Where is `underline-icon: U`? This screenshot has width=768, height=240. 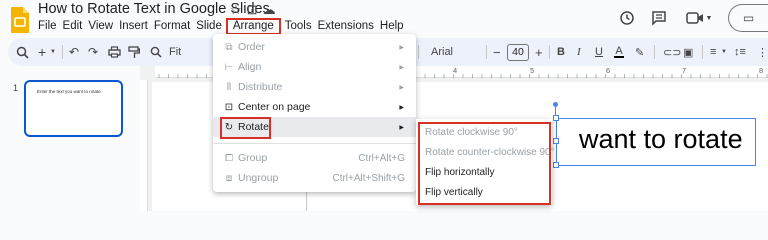 underline-icon: U is located at coordinates (599, 52).